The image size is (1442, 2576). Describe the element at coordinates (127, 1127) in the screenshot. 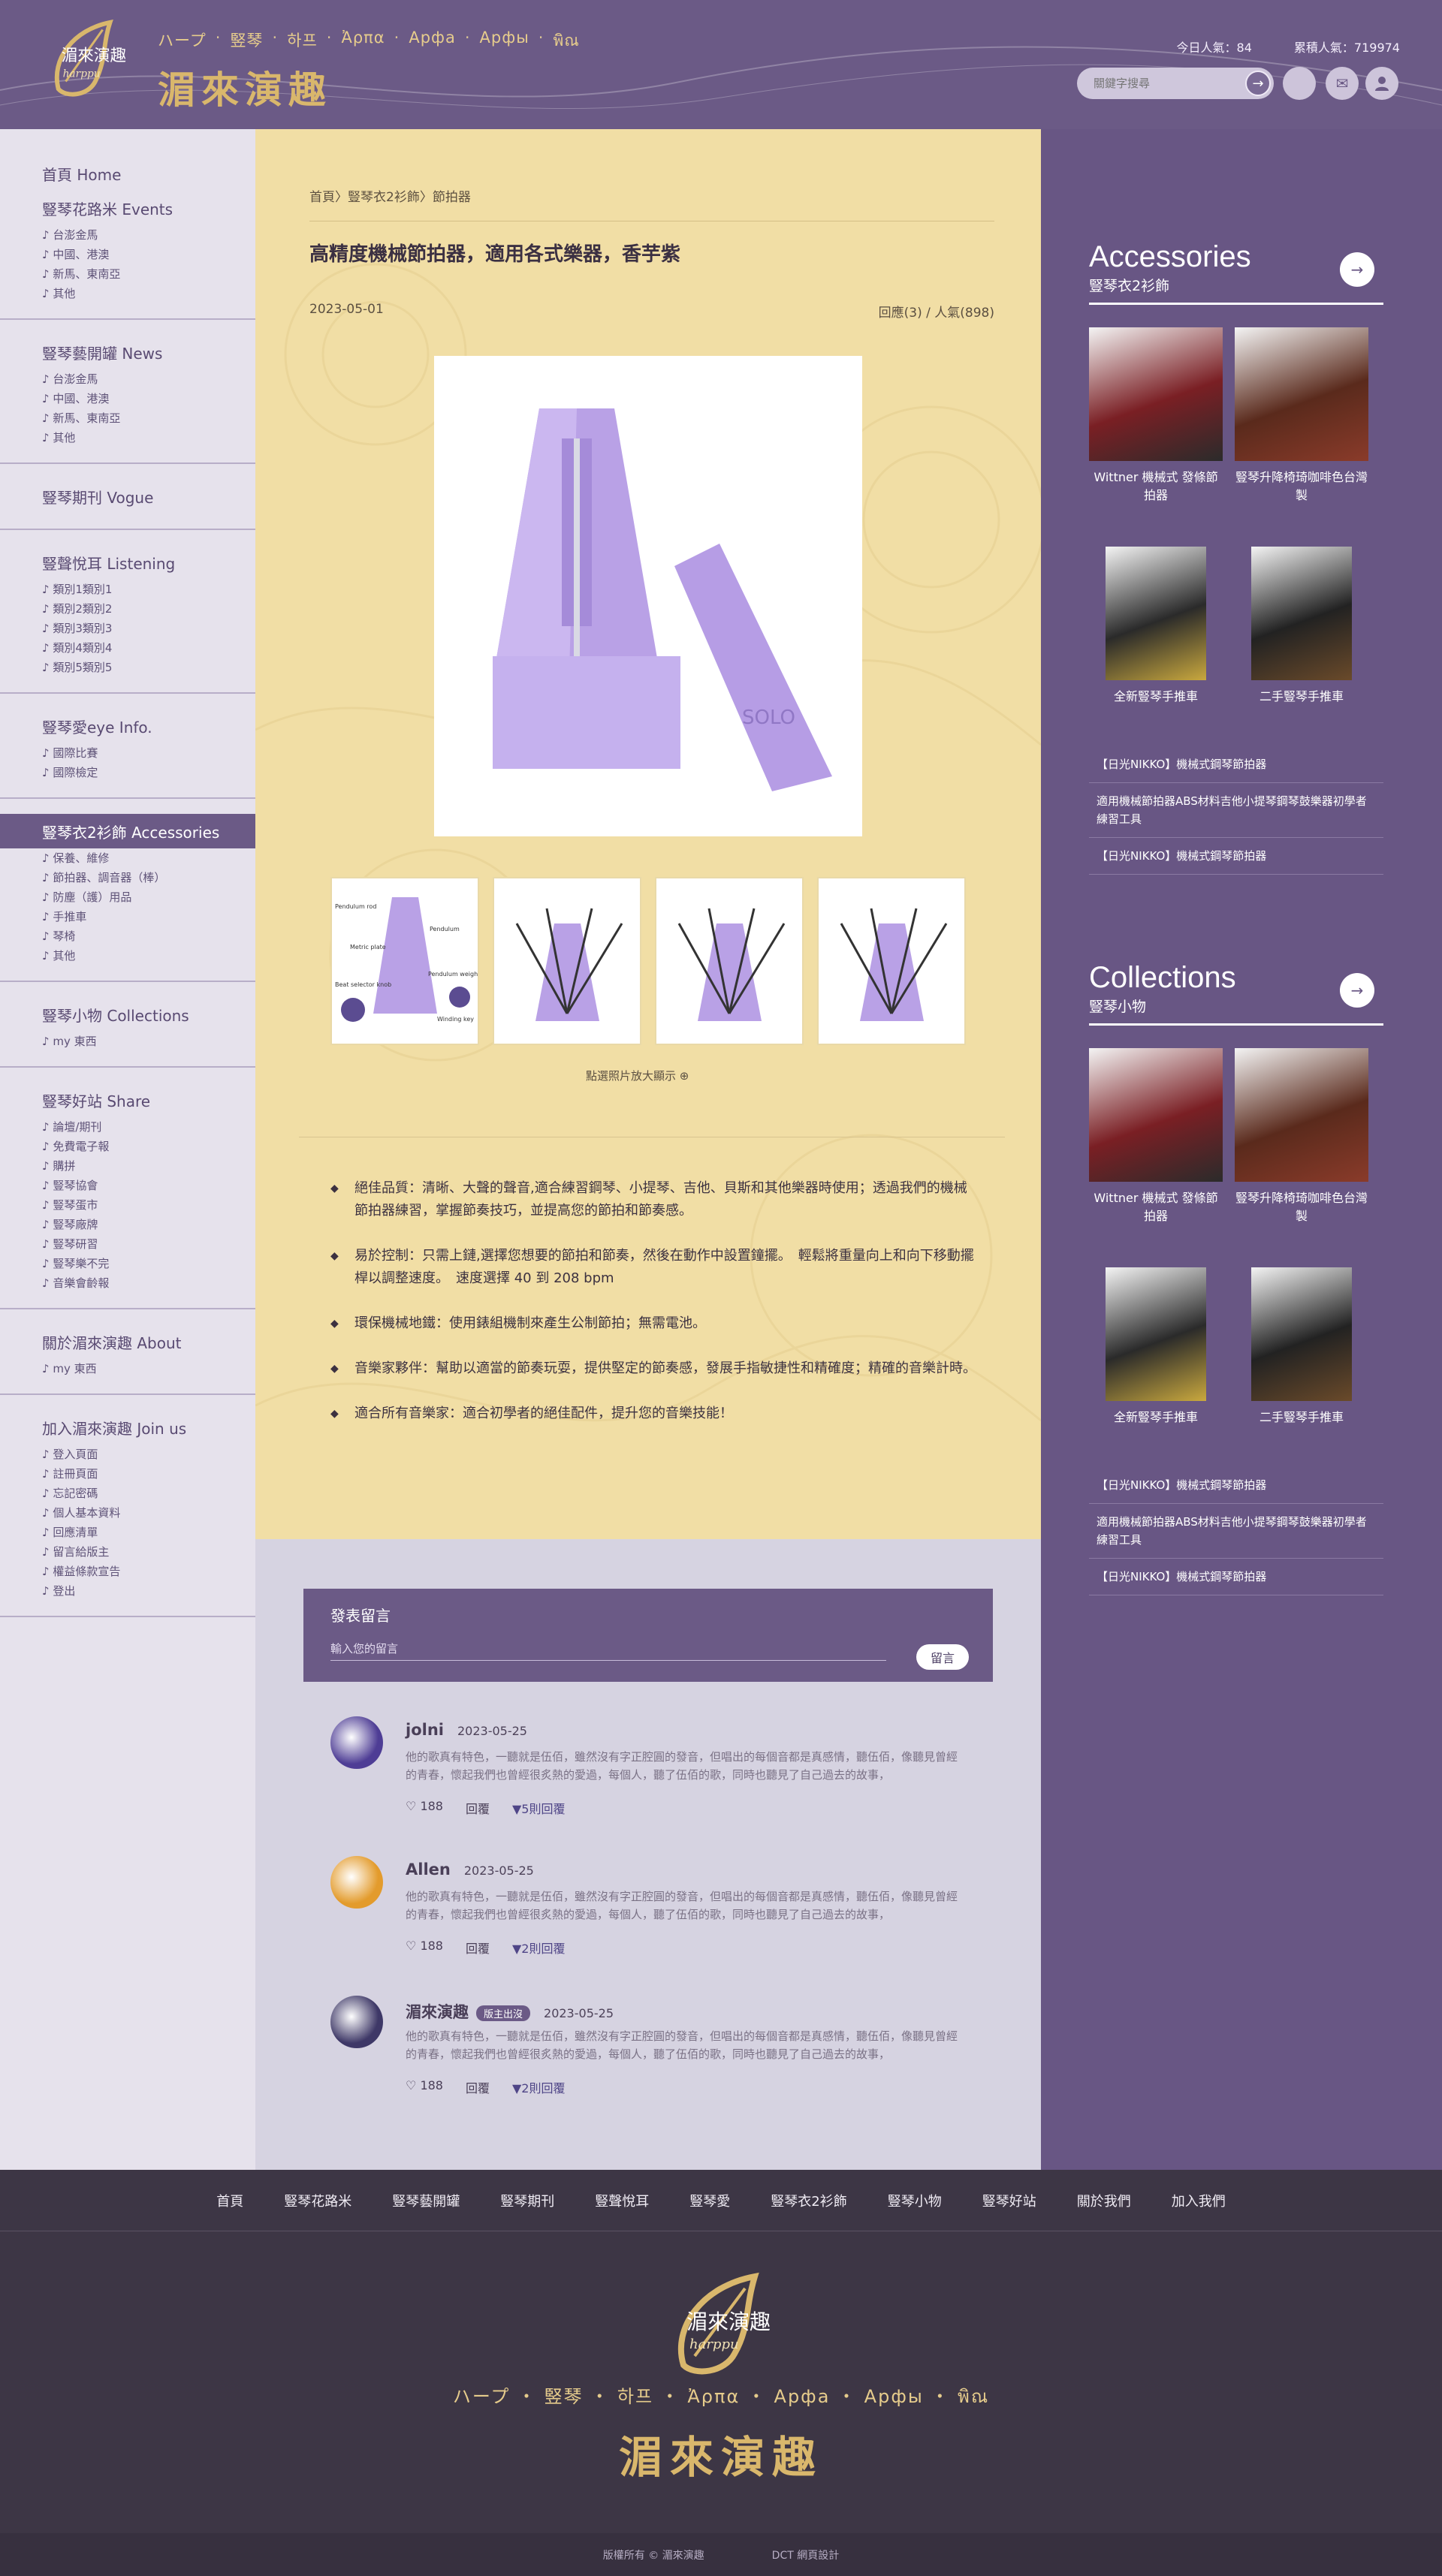

I see `sidebar-subitem: 論壇/期刊` at that location.